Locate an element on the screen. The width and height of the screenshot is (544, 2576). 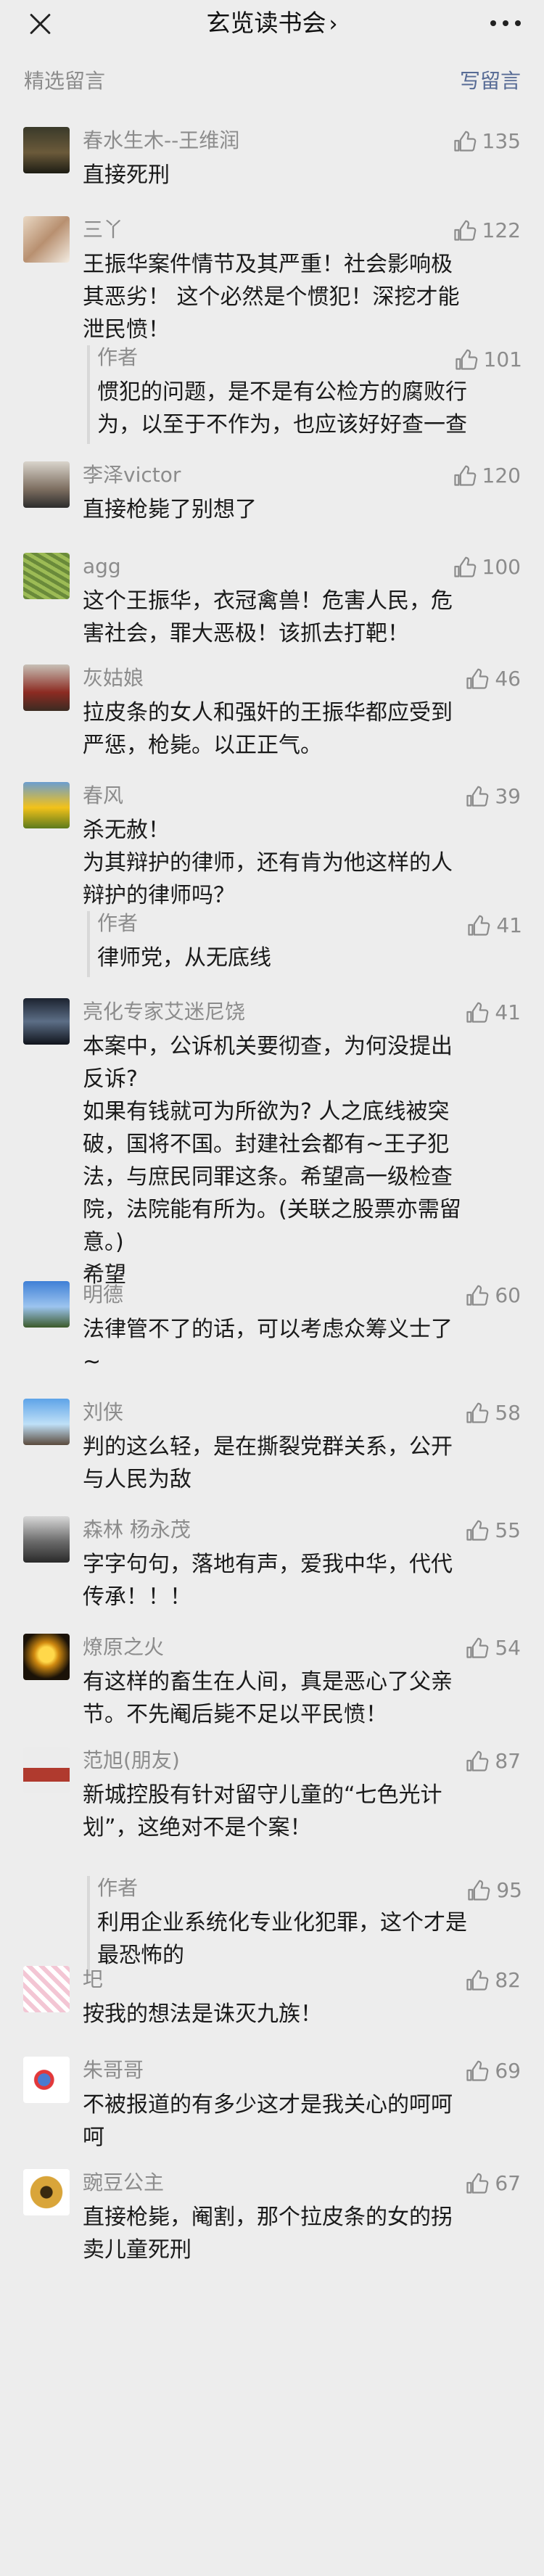
comment-nickname: 李泽victor is located at coordinates (132, 475).